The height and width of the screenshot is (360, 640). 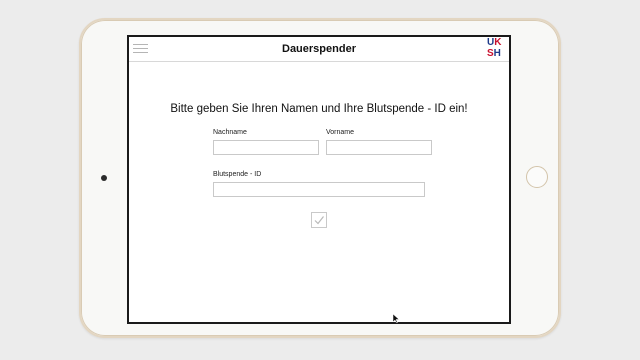 What do you see at coordinates (494, 48) in the screenshot?
I see `uksh-logo: UK SH` at bounding box center [494, 48].